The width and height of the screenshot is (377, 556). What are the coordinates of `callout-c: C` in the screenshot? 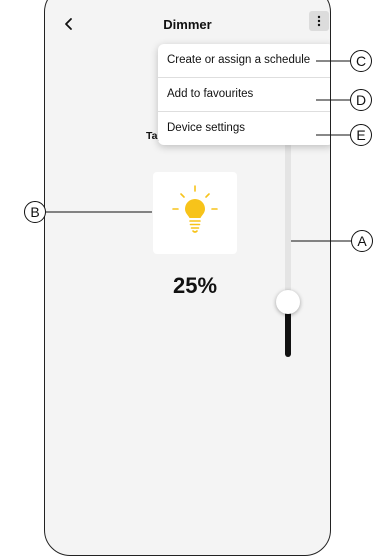 It's located at (361, 61).